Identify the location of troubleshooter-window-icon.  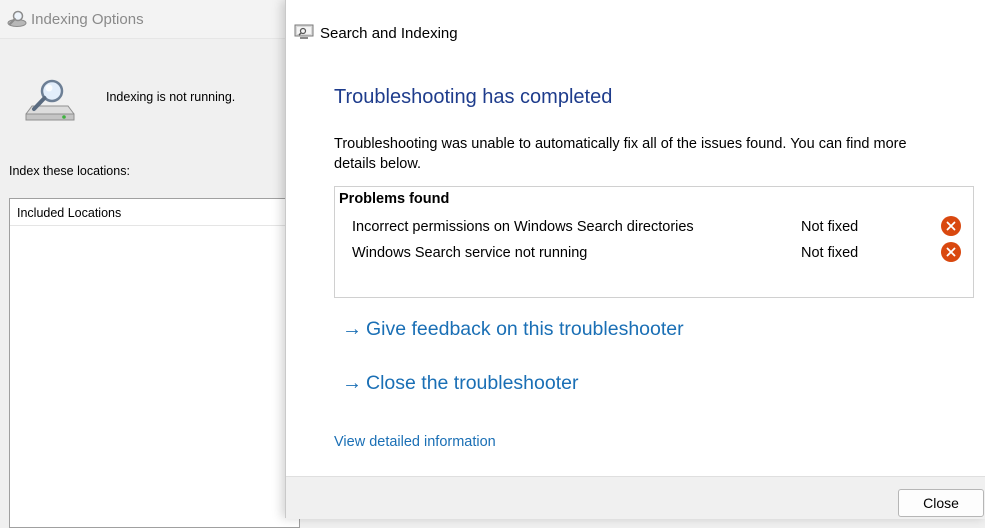
(304, 32).